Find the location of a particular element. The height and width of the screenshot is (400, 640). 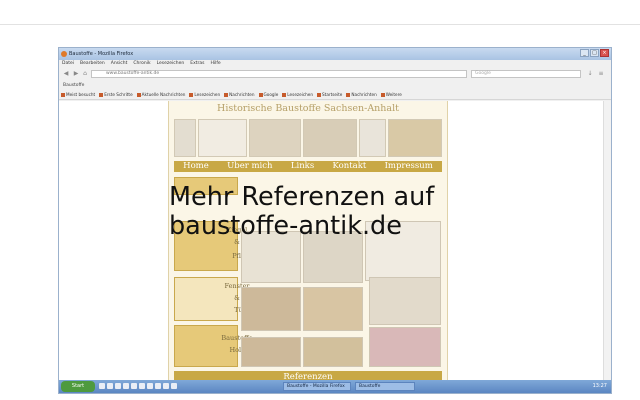

home-icon: ⌂ is located at coordinates (85, 74).